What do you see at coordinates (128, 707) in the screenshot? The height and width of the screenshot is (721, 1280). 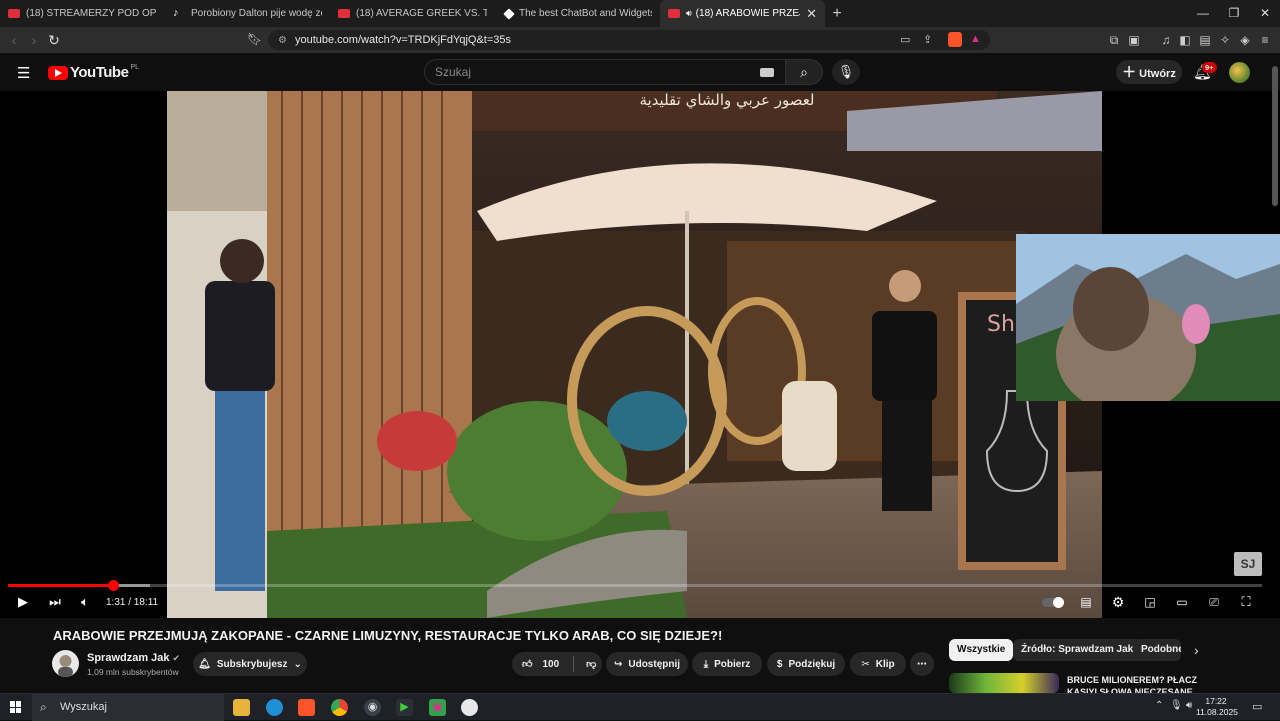 I see `taskbar-search: ⌕ Wyszukaj` at bounding box center [128, 707].